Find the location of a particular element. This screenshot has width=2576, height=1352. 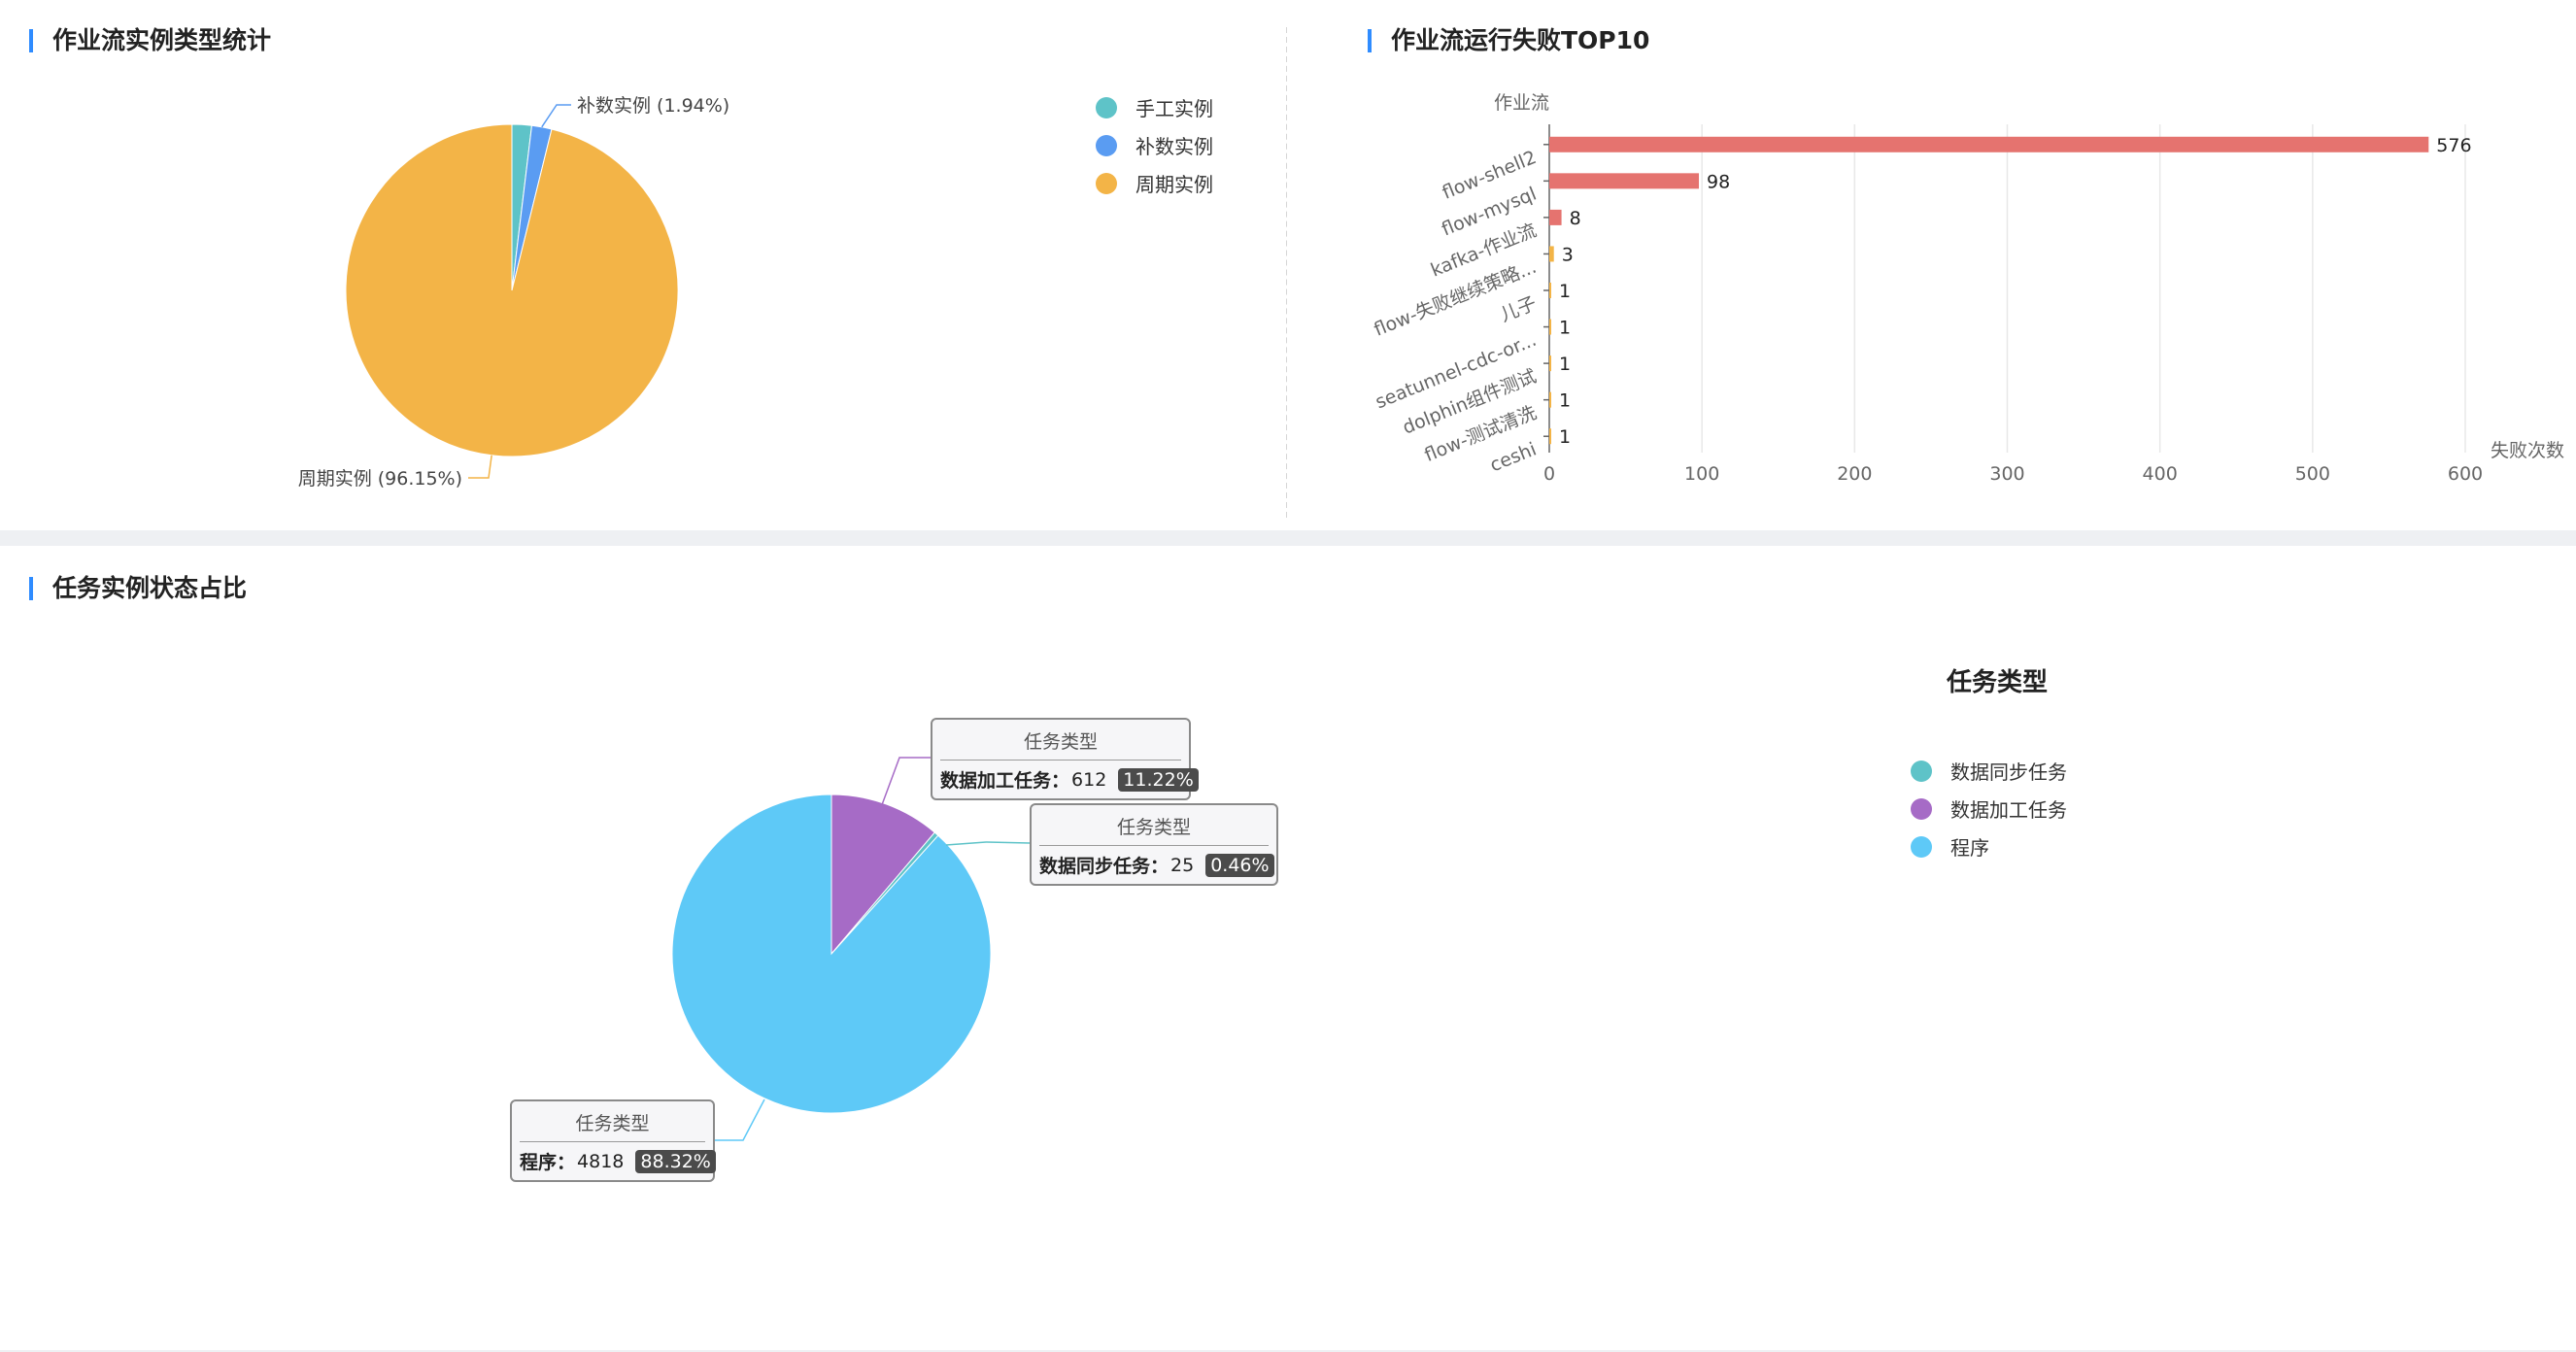

tooltip-data-sync: 任务类型 数据同步任务： 25 0.46% is located at coordinates (1154, 844).